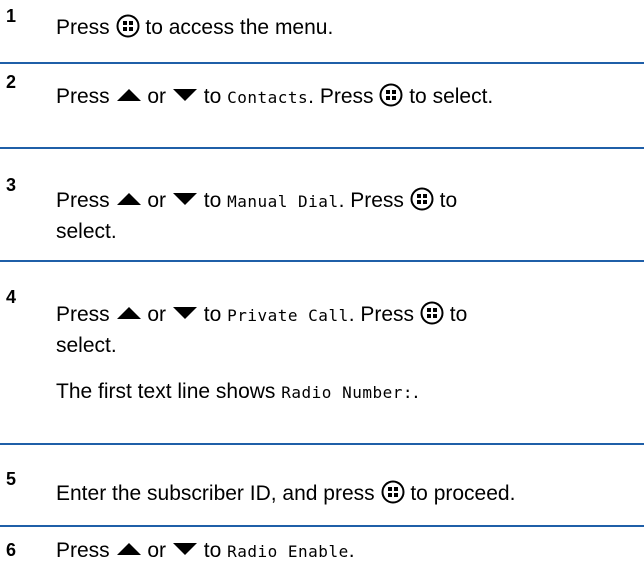  What do you see at coordinates (451, 96) in the screenshot?
I see `instruction-suffix: to select.` at bounding box center [451, 96].